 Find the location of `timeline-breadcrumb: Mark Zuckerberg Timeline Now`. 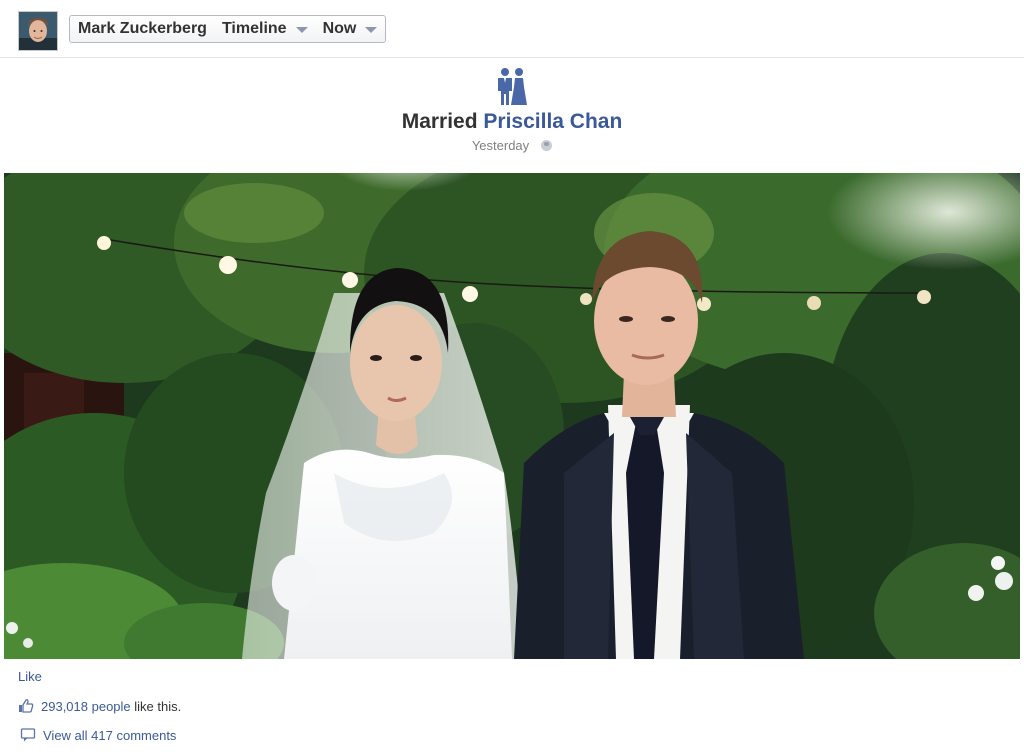

timeline-breadcrumb: Mark Zuckerberg Timeline Now is located at coordinates (228, 29).